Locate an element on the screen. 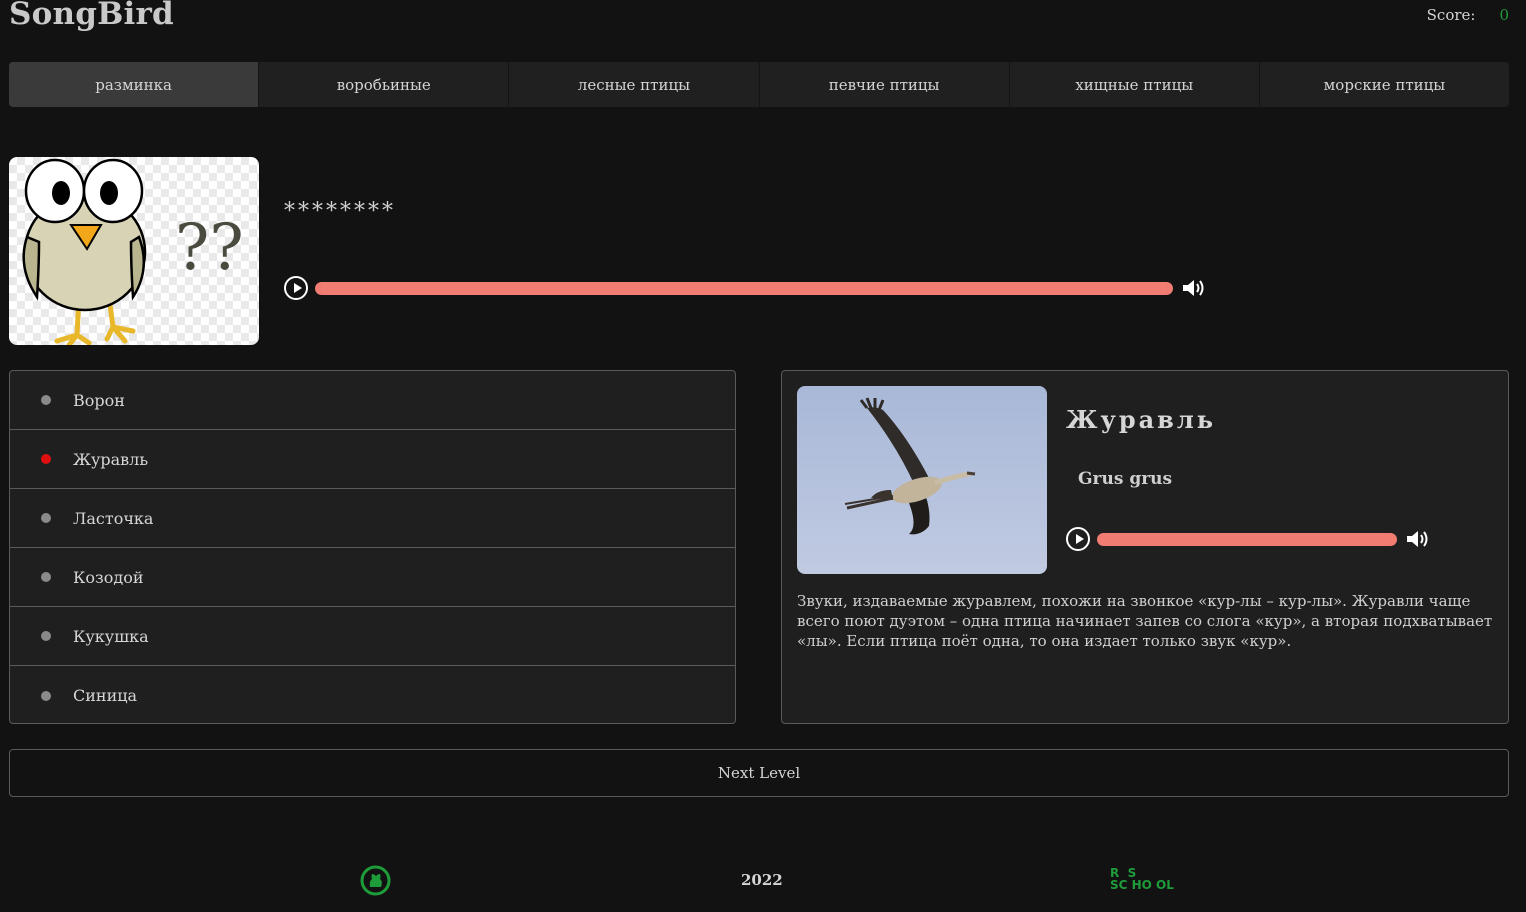  bird-photo is located at coordinates (922, 480).